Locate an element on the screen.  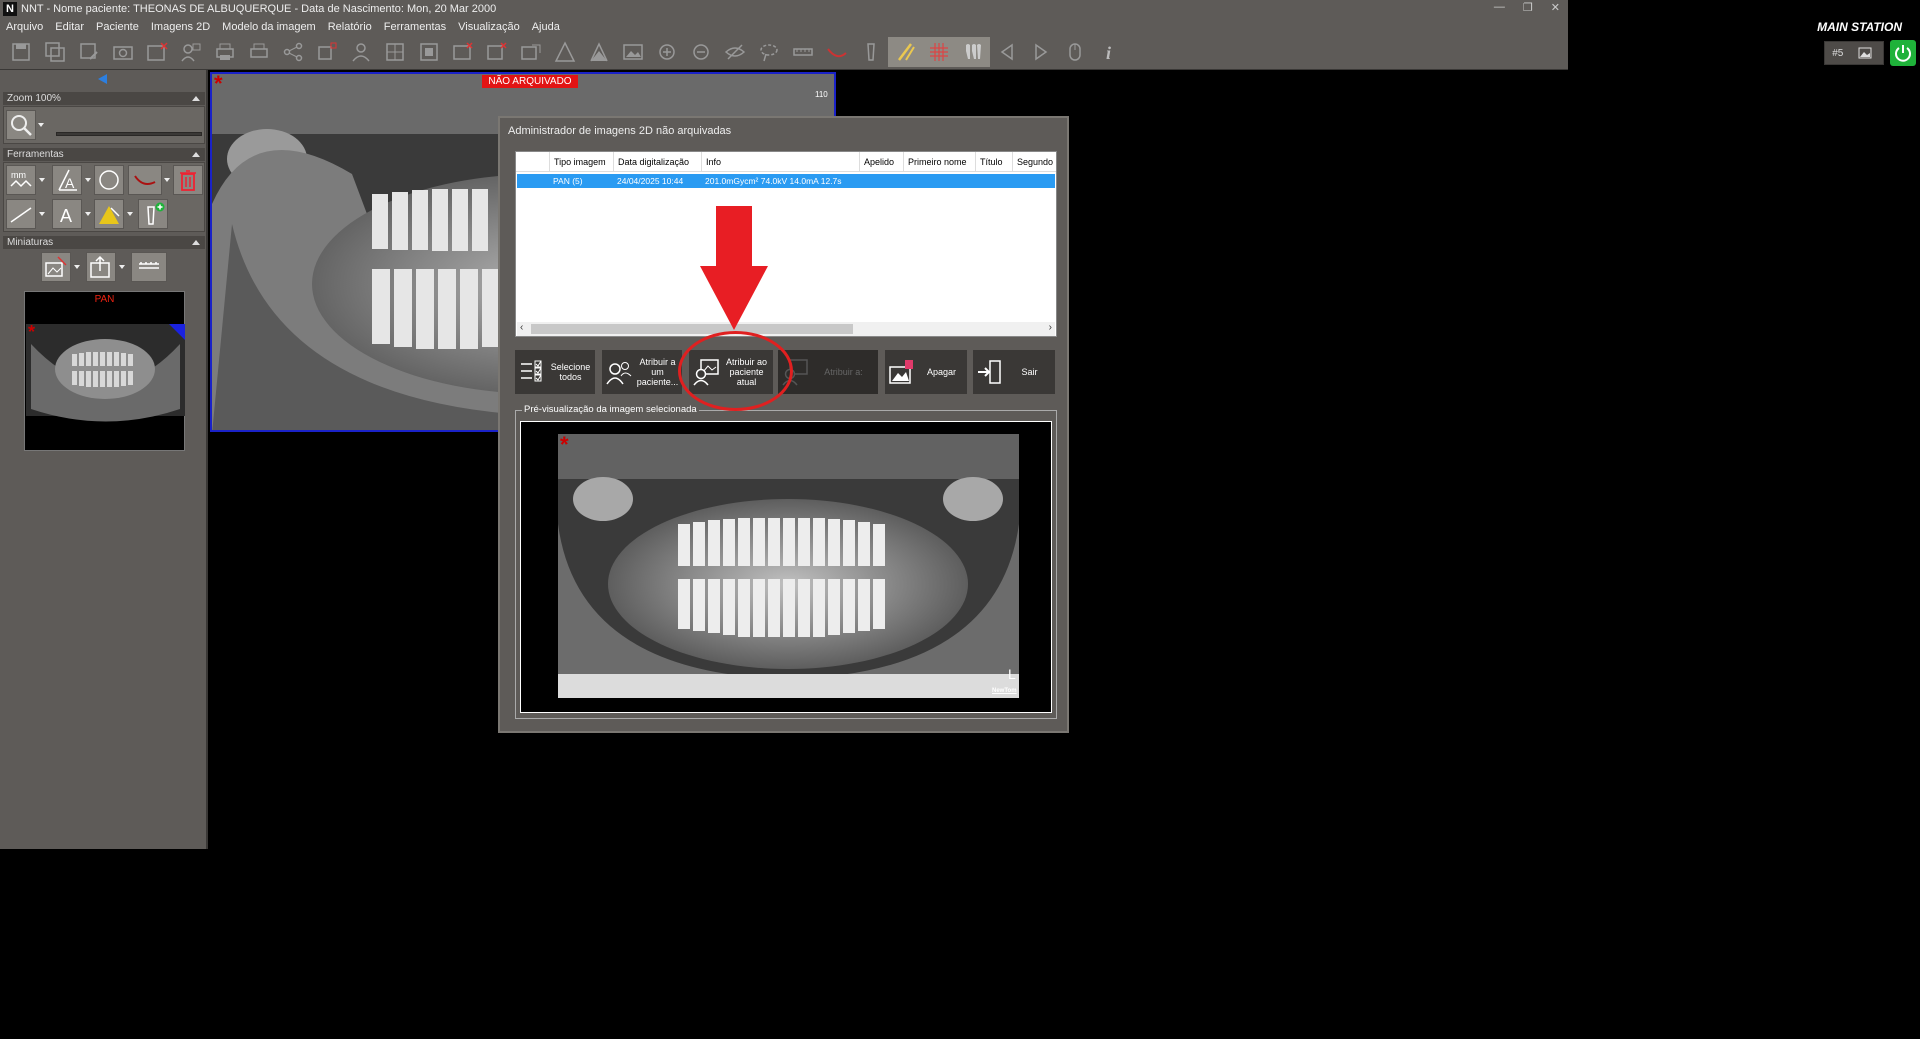
zoom-slider-track is located at coordinates (129, 134).